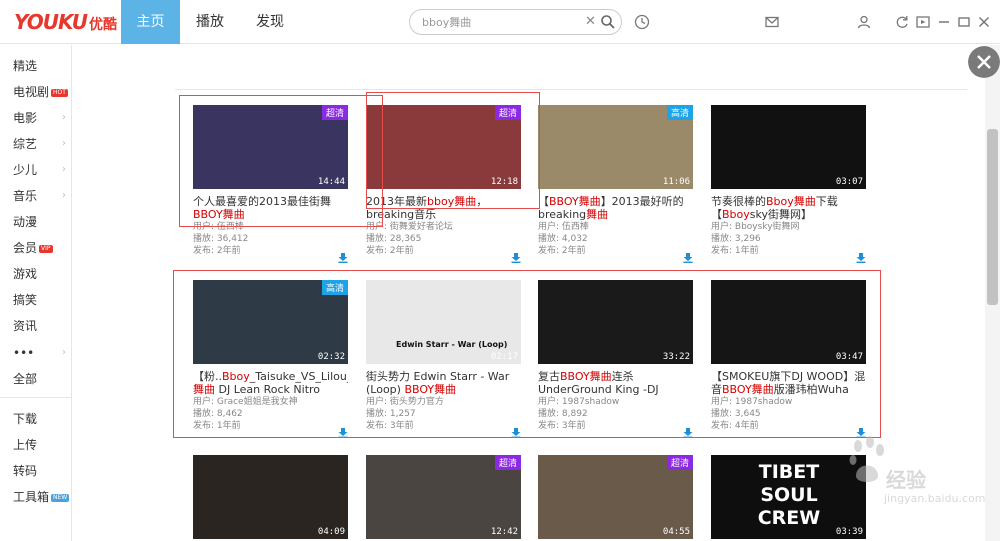 Image resolution: width=1000 pixels, height=541 pixels. I want to click on video-title: 街头势力 Edwin Starr - War (Loop) BBOY舞曲, so click(443, 383).